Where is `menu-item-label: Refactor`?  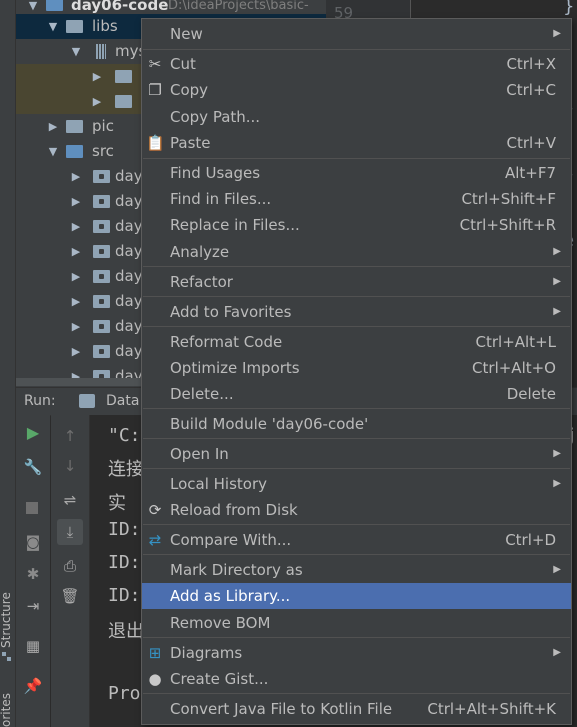
menu-item-label: Refactor is located at coordinates (201, 282).